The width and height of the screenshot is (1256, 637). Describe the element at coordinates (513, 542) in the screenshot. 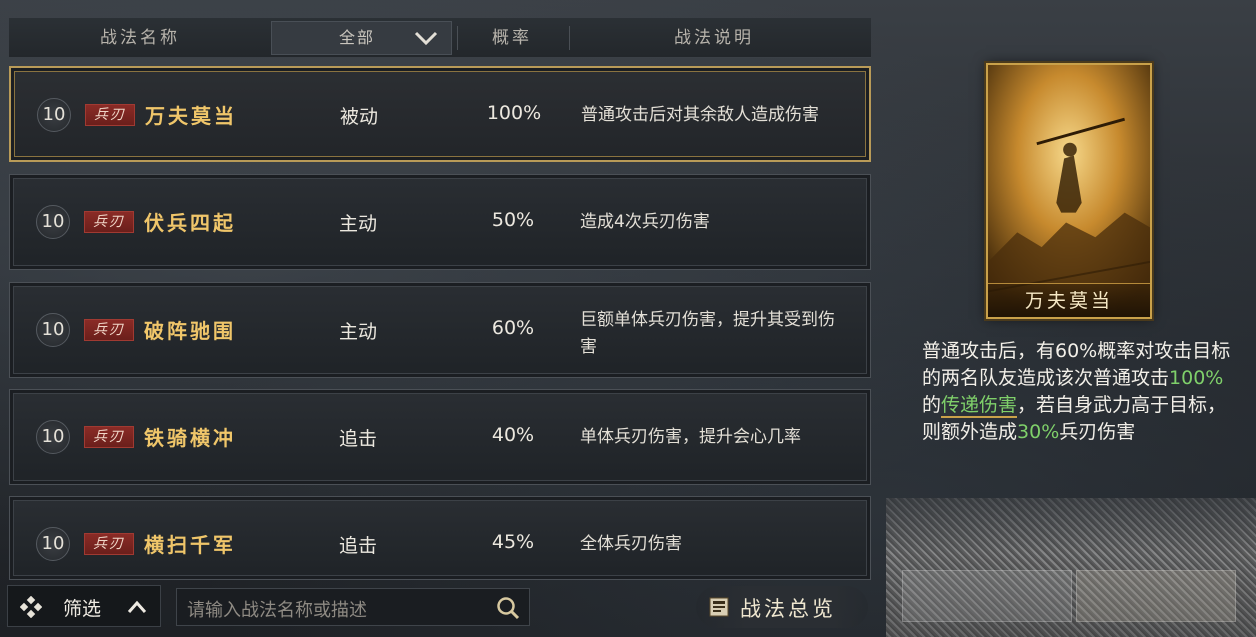

I see `skill-rate: 45%` at that location.